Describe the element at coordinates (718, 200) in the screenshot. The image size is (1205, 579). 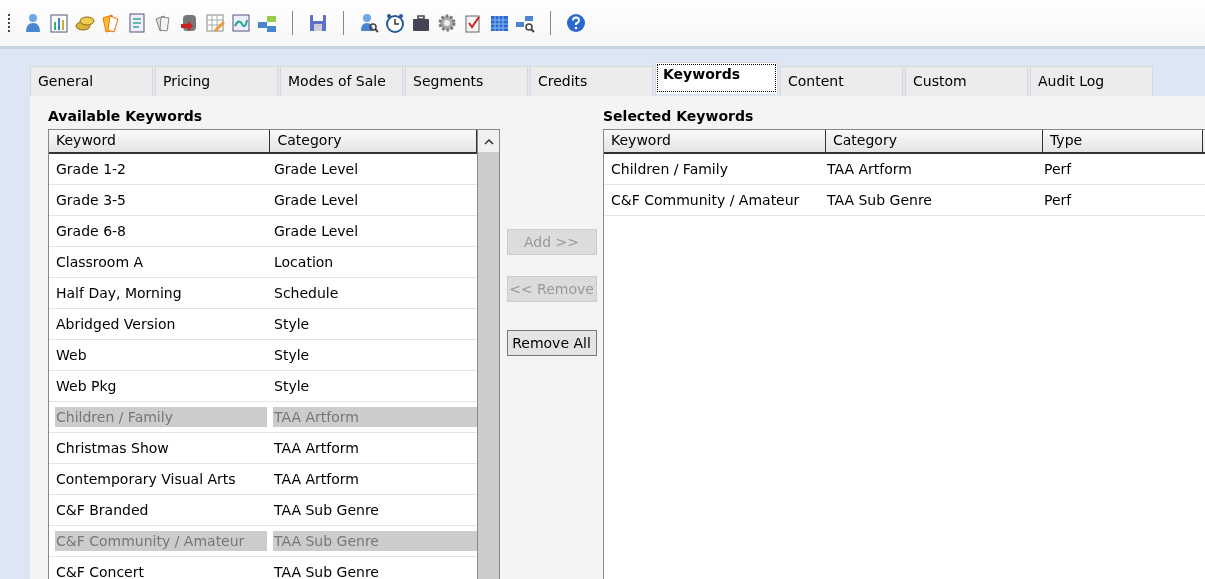
I see `table-cell: C&F Community / Amateur` at that location.